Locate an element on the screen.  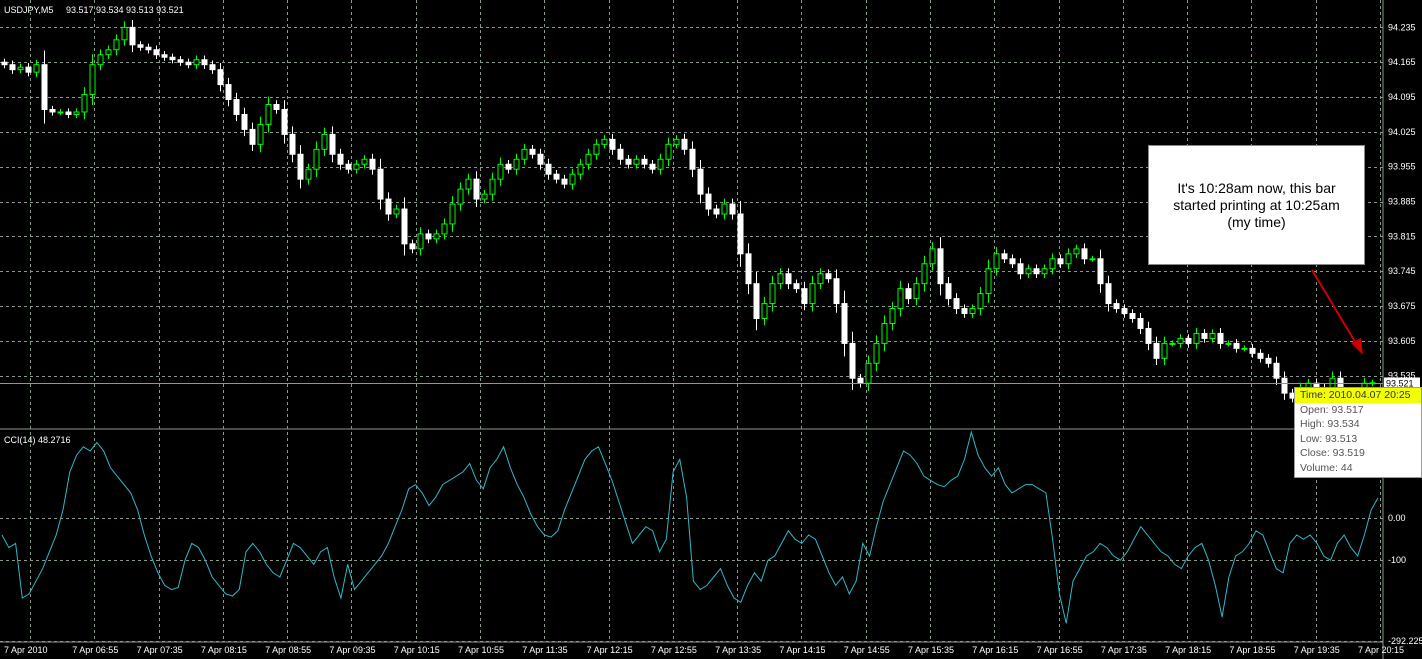
time-tick-label: 7 Apr 14:55 is located at coordinates (867, 650).